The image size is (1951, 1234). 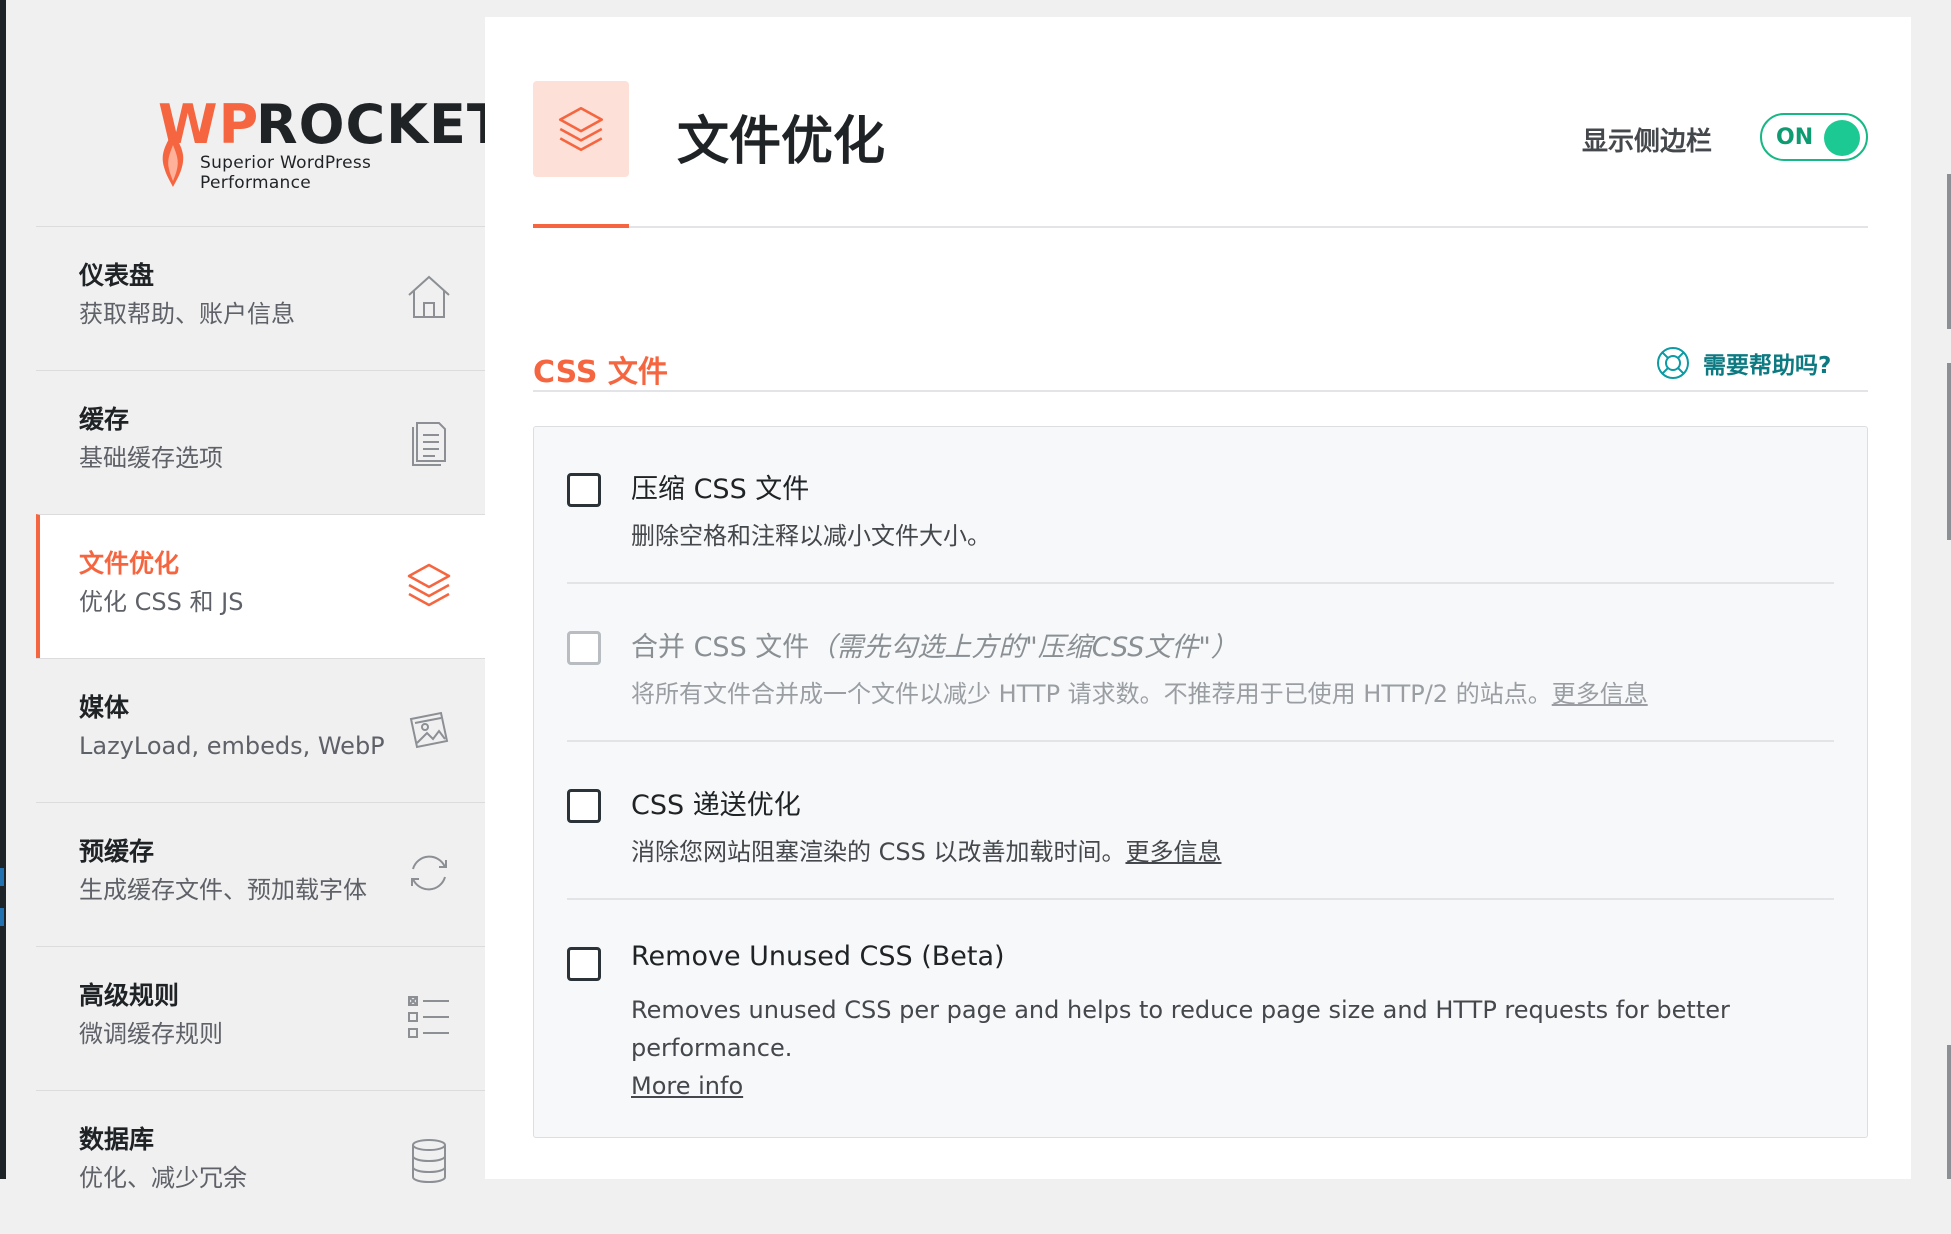 What do you see at coordinates (429, 1161) in the screenshot?
I see `database-icon` at bounding box center [429, 1161].